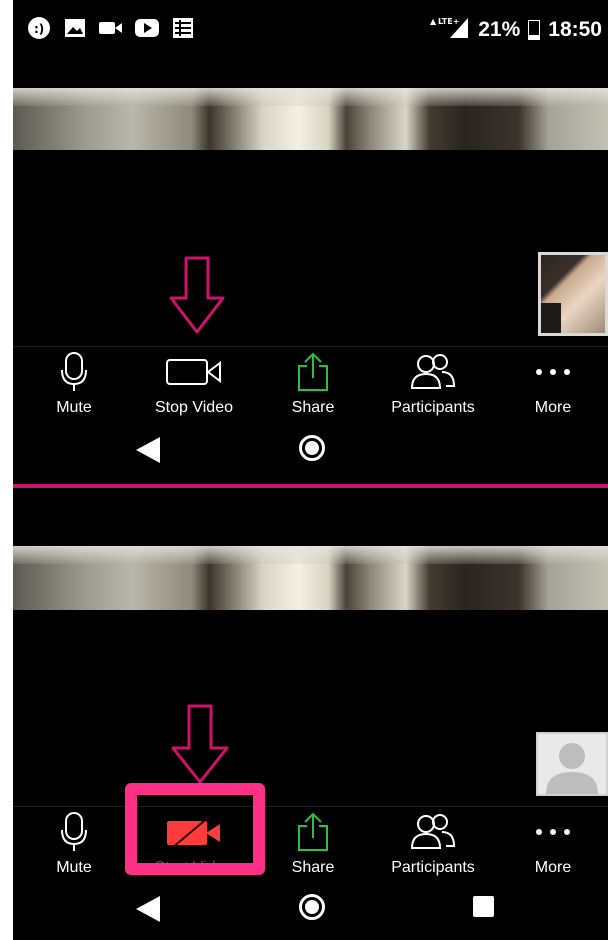 Image resolution: width=608 pixels, height=940 pixels. I want to click on meeting-toolbar: Mute Start Video Share Participants More, so click(310, 844).